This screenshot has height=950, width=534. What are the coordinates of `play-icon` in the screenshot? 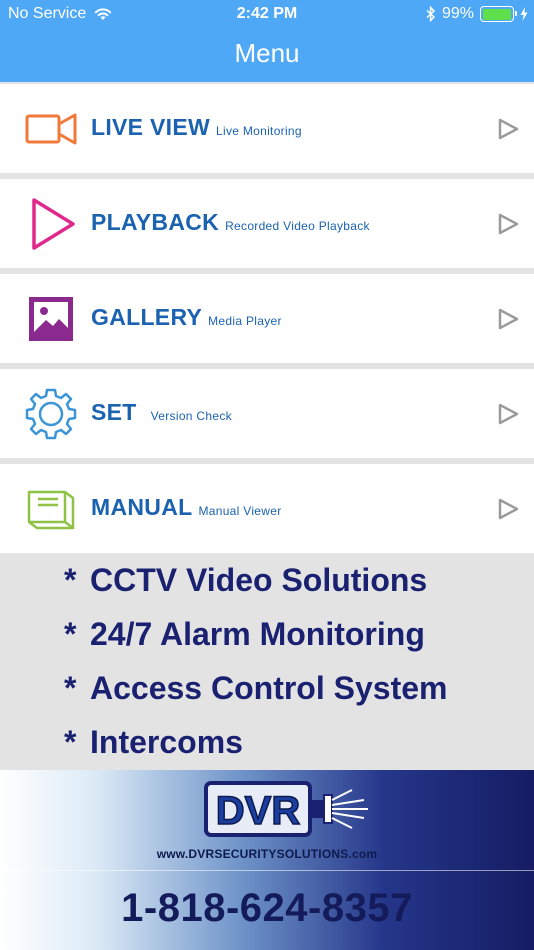 It's located at (53, 224).